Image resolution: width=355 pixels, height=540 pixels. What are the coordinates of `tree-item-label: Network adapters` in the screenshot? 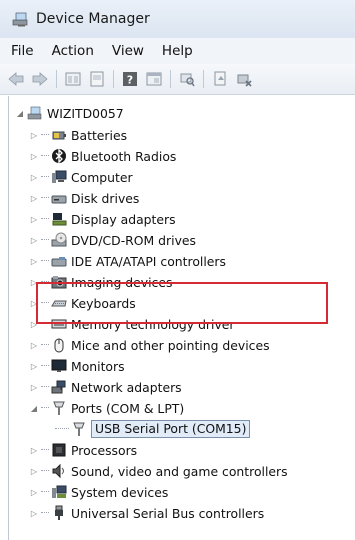 It's located at (126, 387).